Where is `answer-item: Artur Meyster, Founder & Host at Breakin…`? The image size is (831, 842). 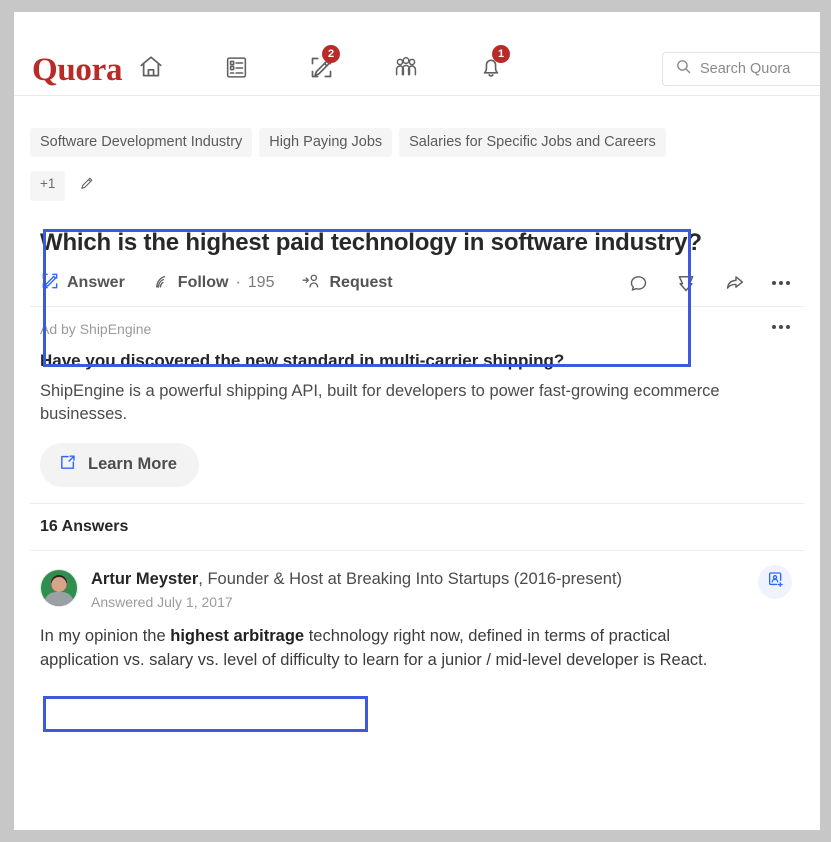 answer-item: Artur Meyster, Founder & Host at Breakin… is located at coordinates (417, 612).